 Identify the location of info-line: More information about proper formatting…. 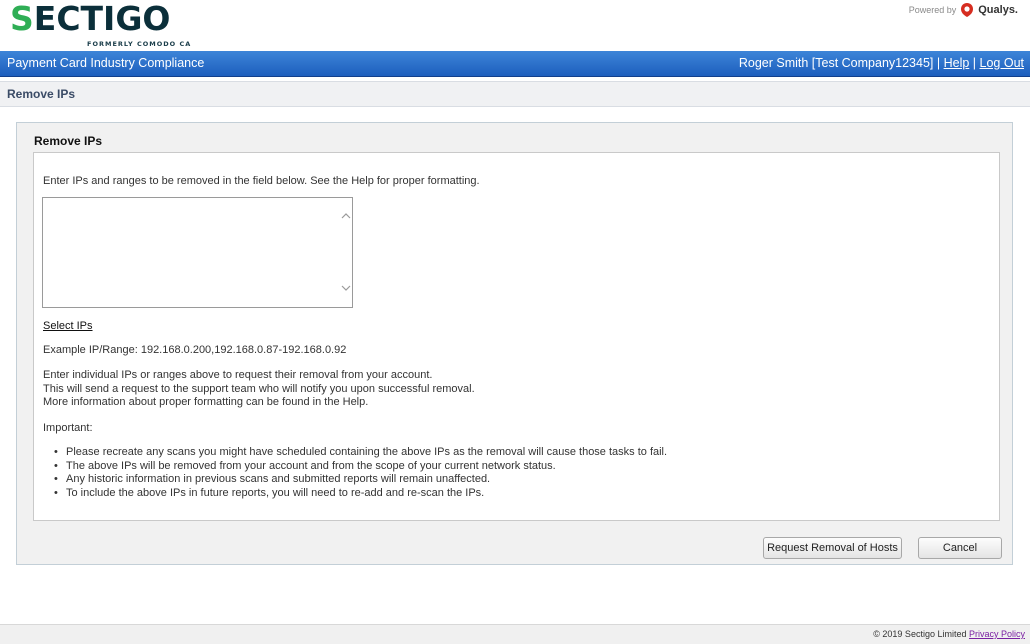
(206, 402).